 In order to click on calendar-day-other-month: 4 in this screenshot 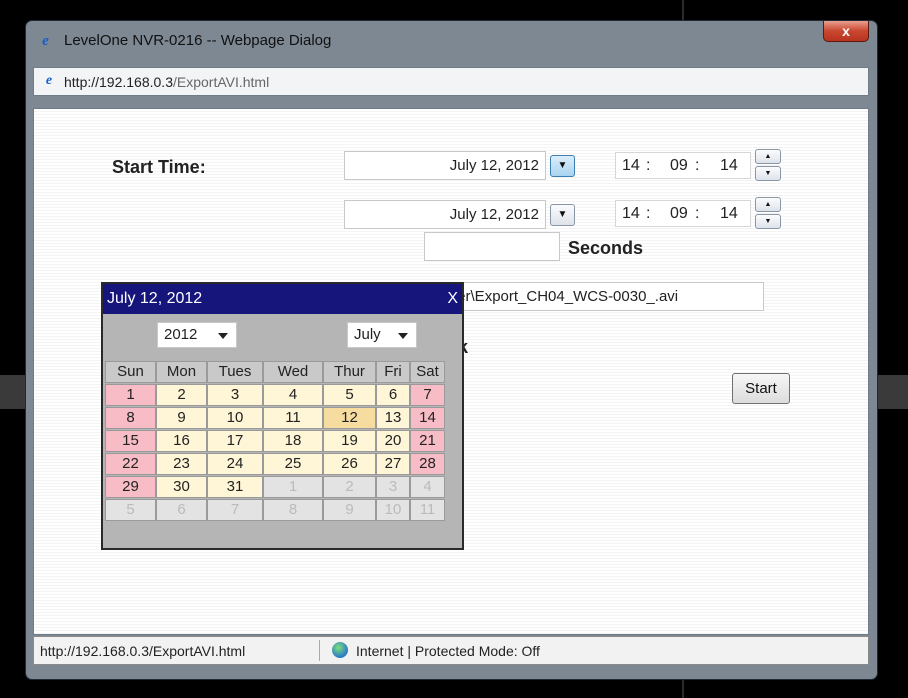, I will do `click(427, 487)`.